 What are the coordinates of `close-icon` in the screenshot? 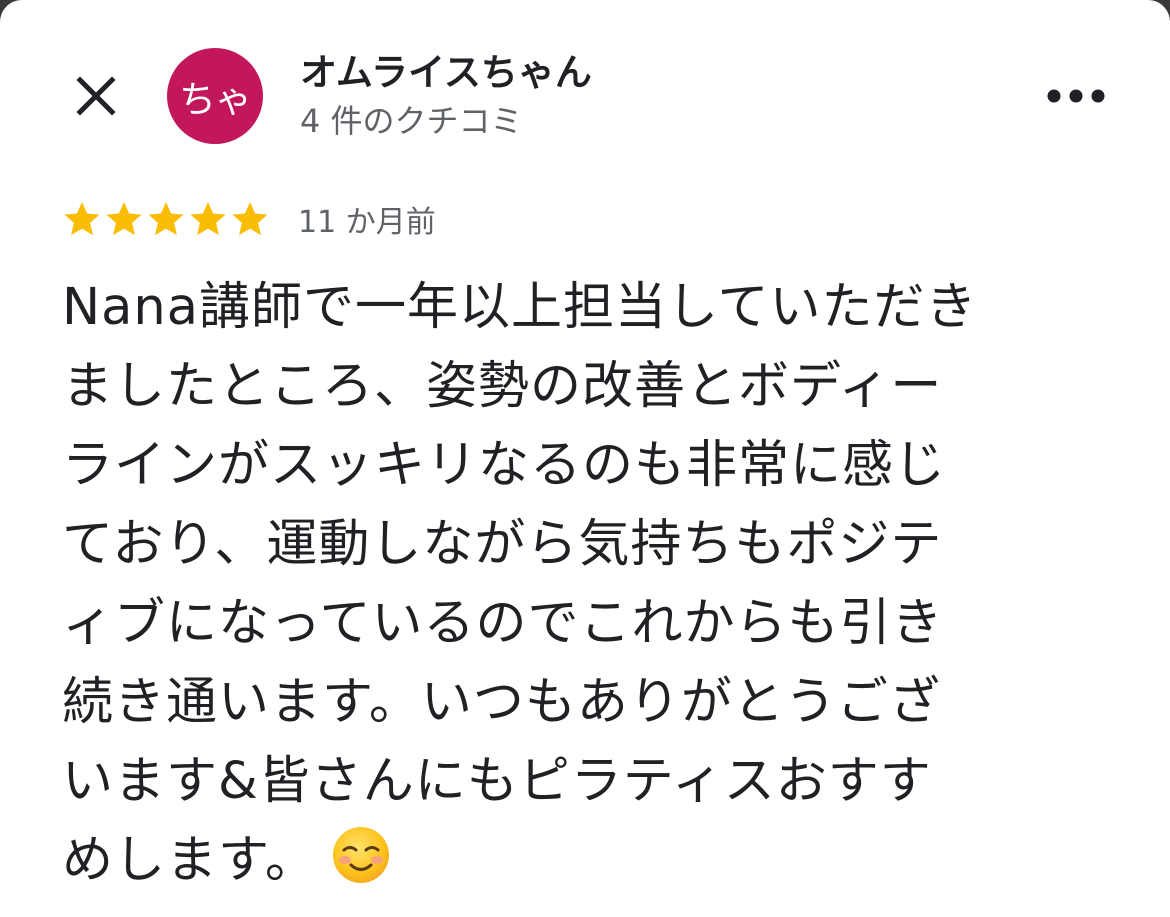 It's located at (96, 96).